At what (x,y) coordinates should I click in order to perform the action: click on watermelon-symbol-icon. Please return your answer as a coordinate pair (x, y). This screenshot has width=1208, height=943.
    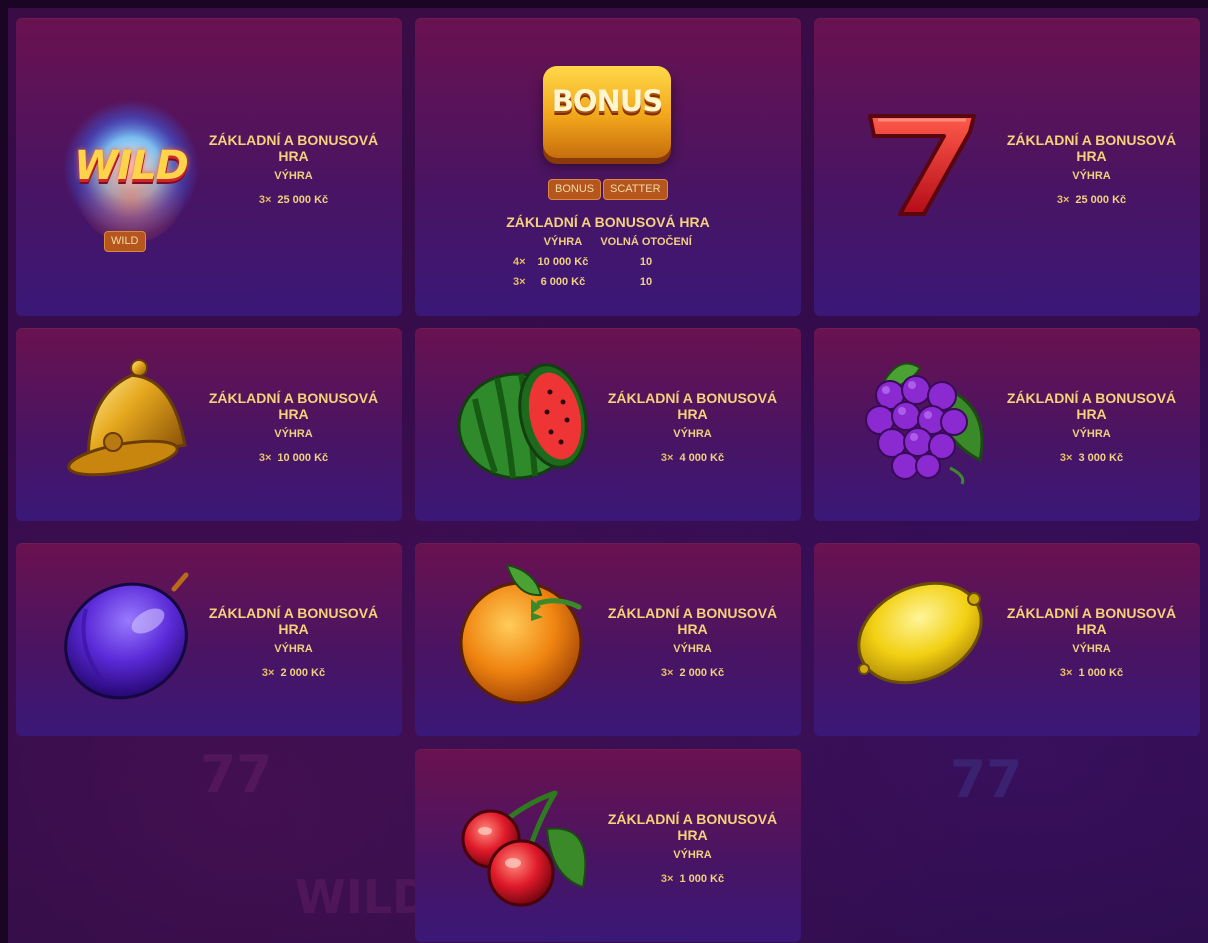
    Looking at the image, I should click on (522, 421).